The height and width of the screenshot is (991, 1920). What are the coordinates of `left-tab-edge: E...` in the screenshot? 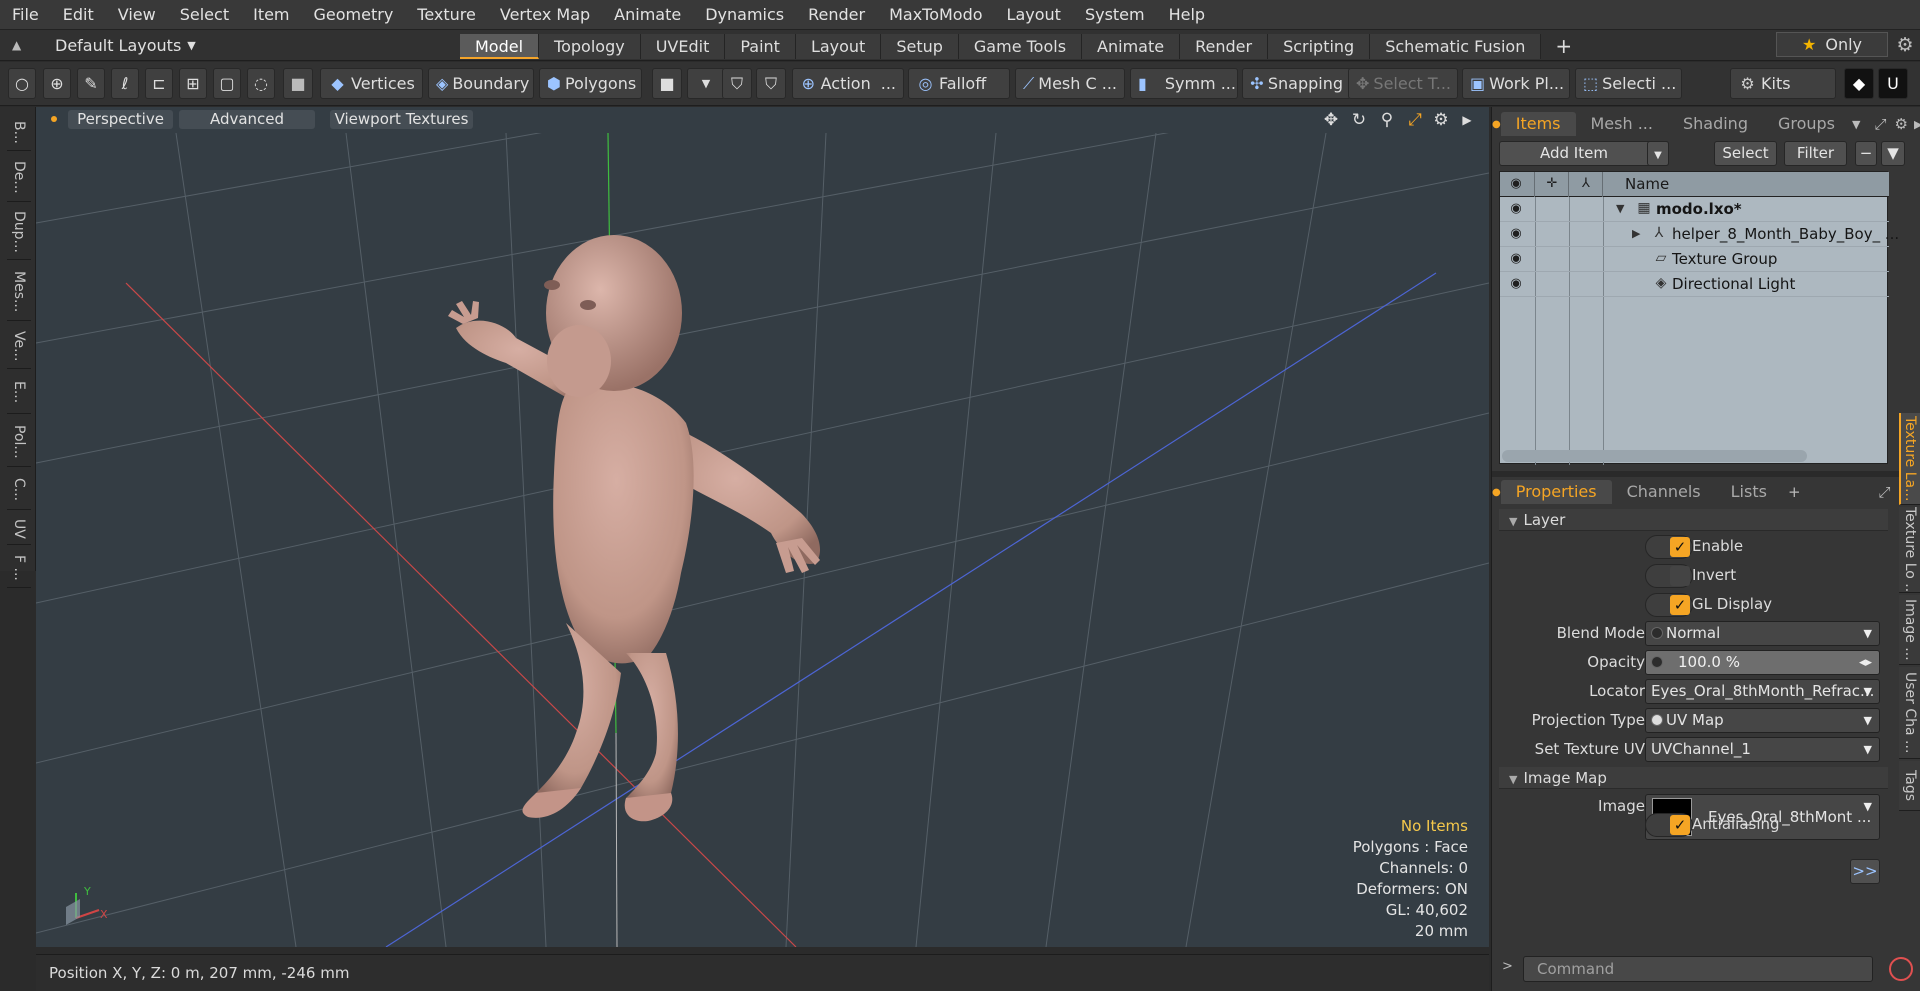 It's located at (19, 393).